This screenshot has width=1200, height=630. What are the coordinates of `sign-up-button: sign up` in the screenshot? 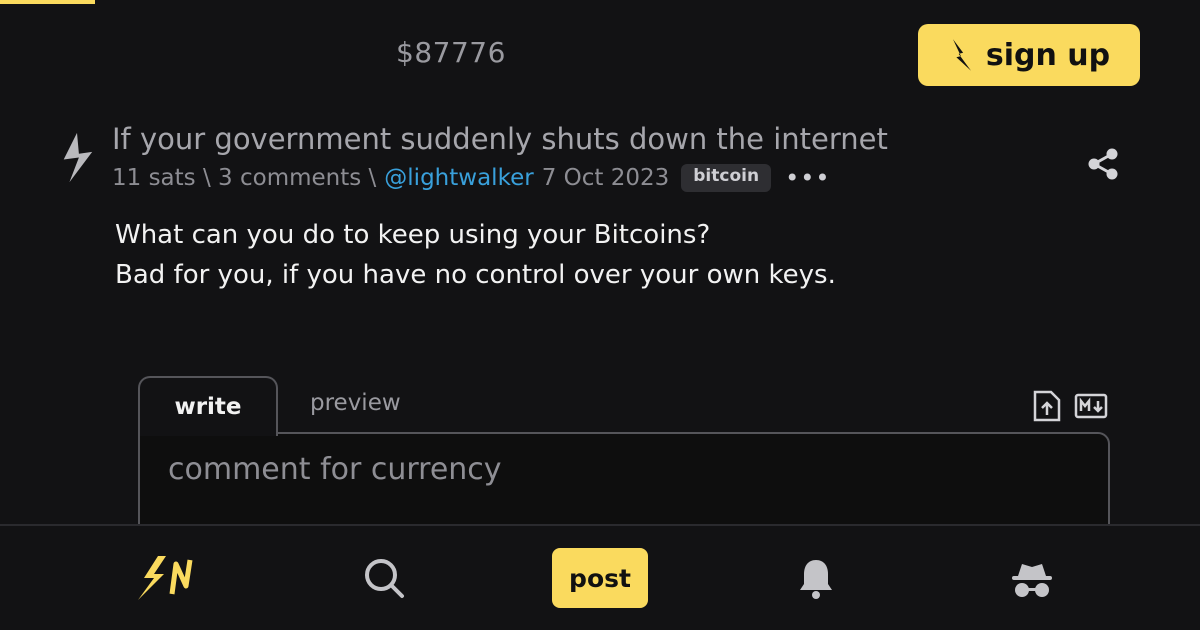 It's located at (1029, 55).